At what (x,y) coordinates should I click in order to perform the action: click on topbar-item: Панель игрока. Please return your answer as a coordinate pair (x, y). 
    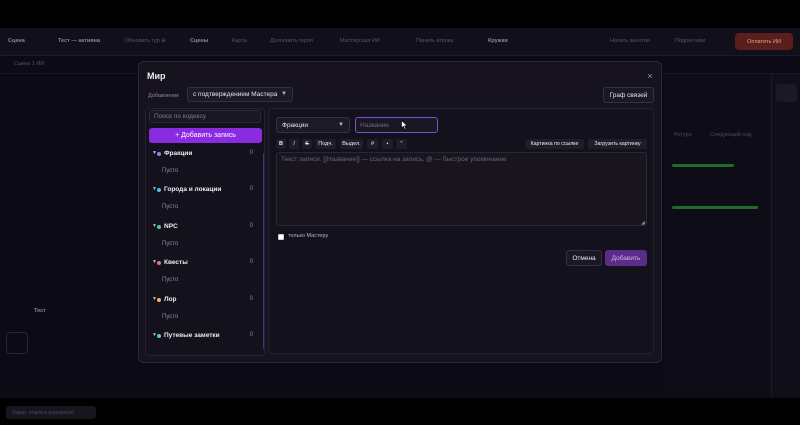
    Looking at the image, I should click on (434, 41).